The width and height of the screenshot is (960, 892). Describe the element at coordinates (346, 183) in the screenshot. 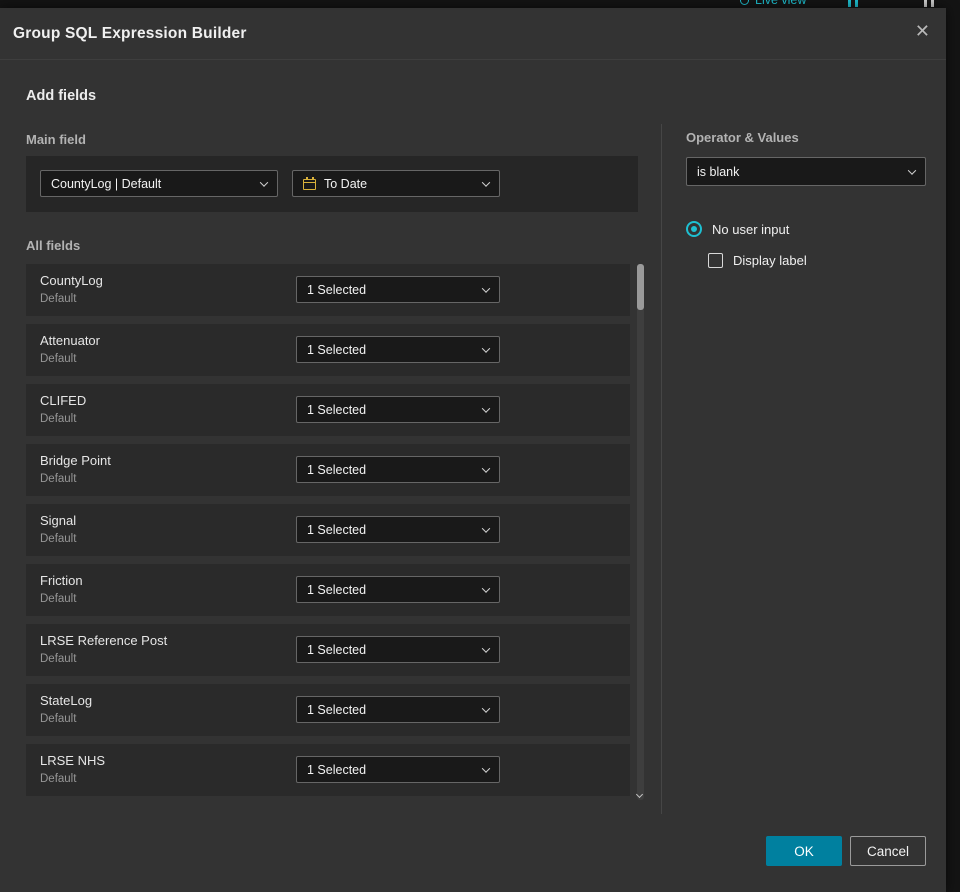

I see `date-dropdown-value: To Date` at that location.